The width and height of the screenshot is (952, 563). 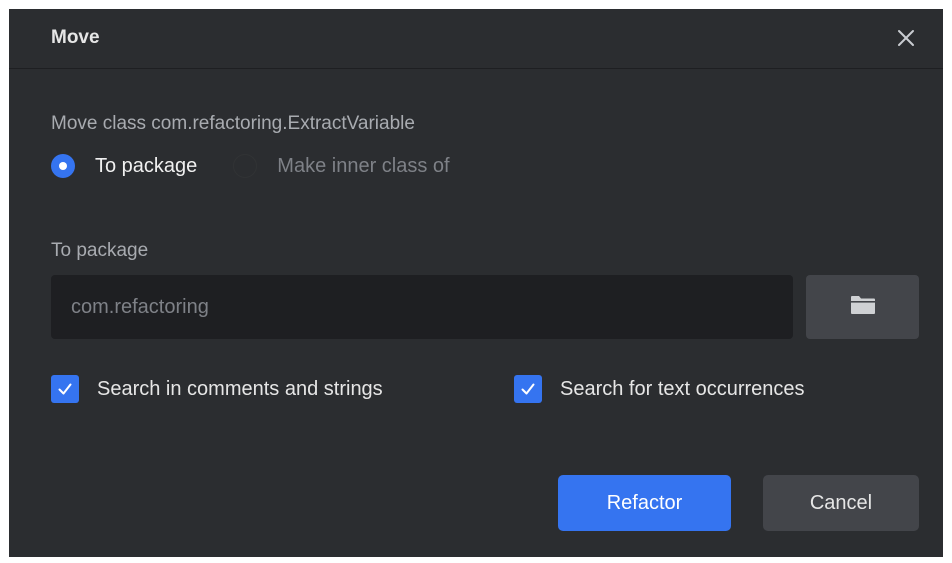 I want to click on to-package-radio-label: To package, so click(x=146, y=165).